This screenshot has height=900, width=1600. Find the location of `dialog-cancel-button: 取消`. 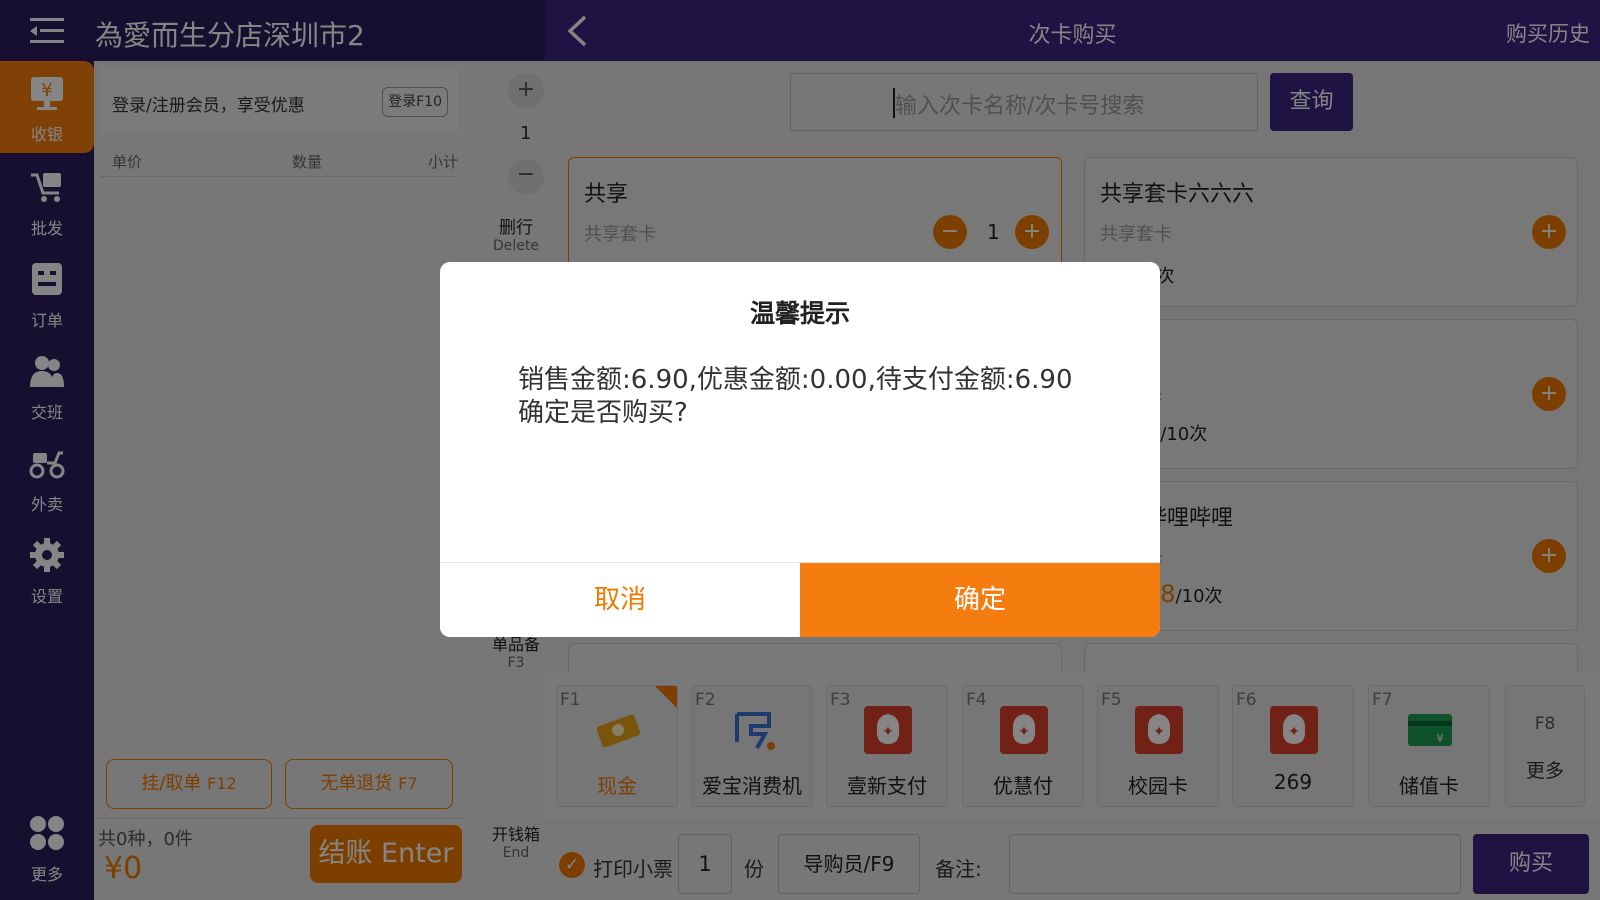

dialog-cancel-button: 取消 is located at coordinates (620, 600).